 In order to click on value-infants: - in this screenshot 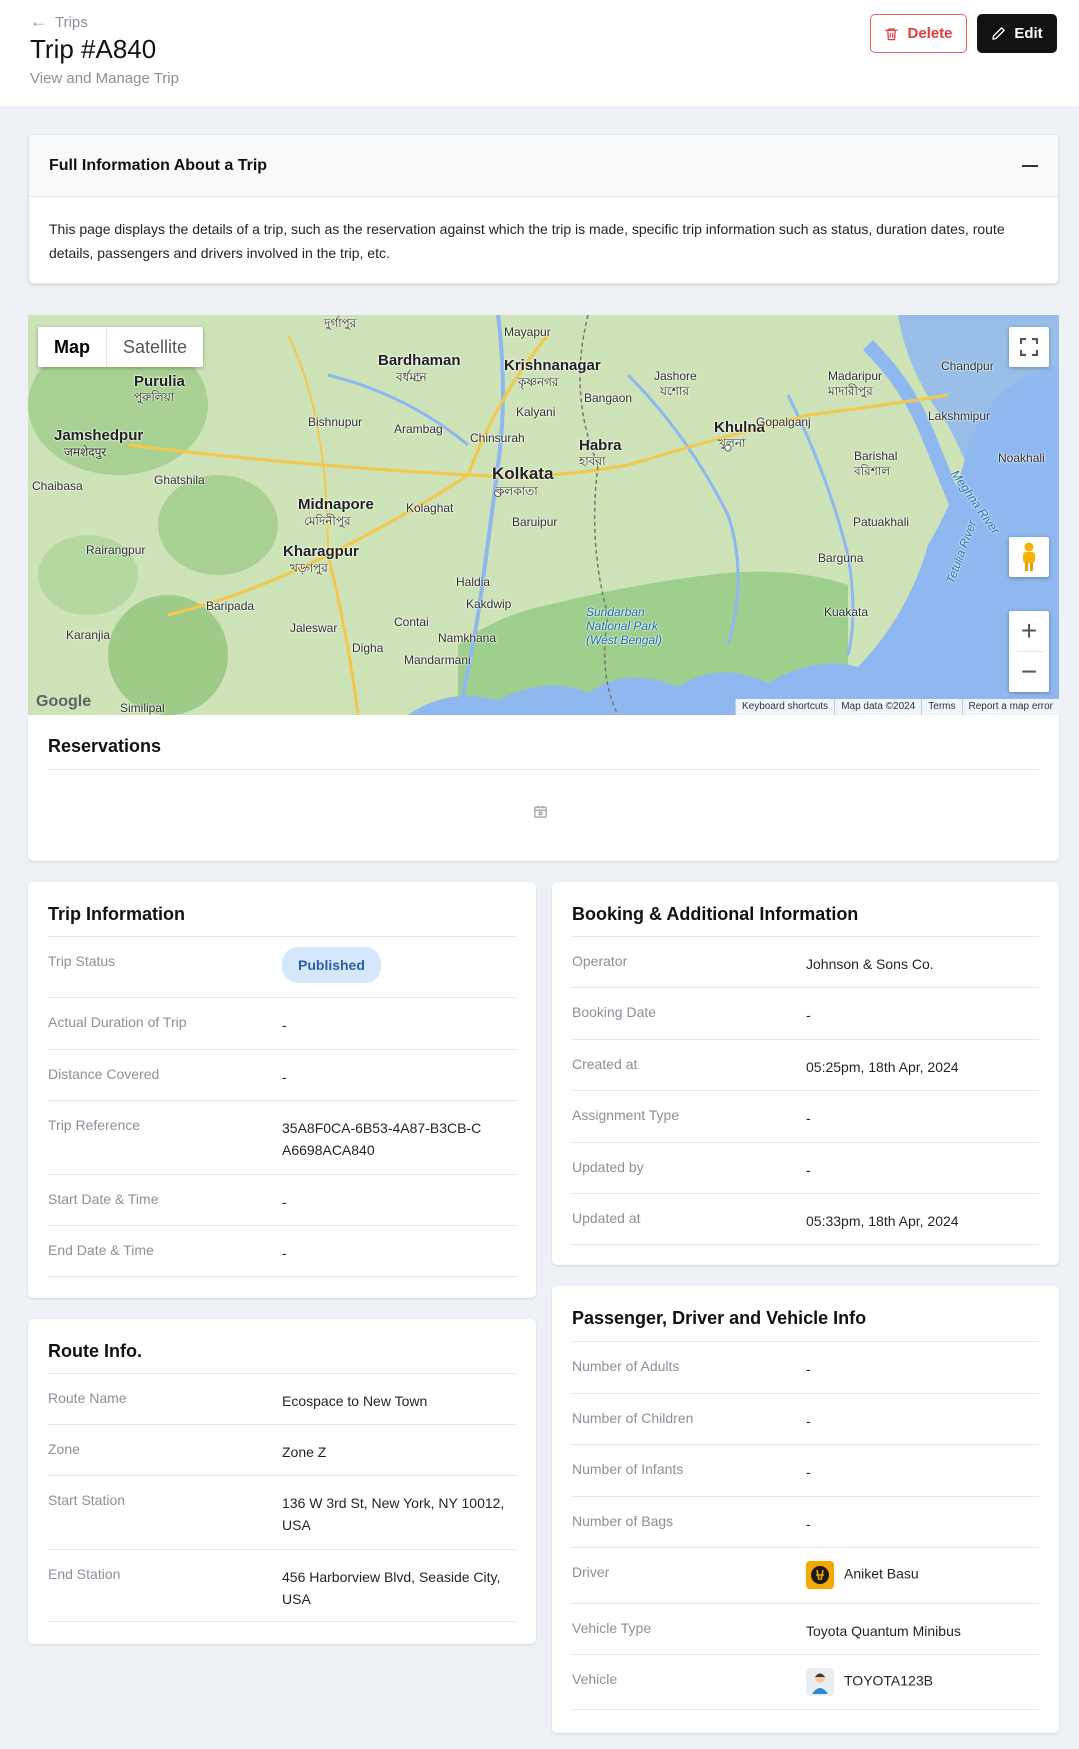, I will do `click(808, 1472)`.